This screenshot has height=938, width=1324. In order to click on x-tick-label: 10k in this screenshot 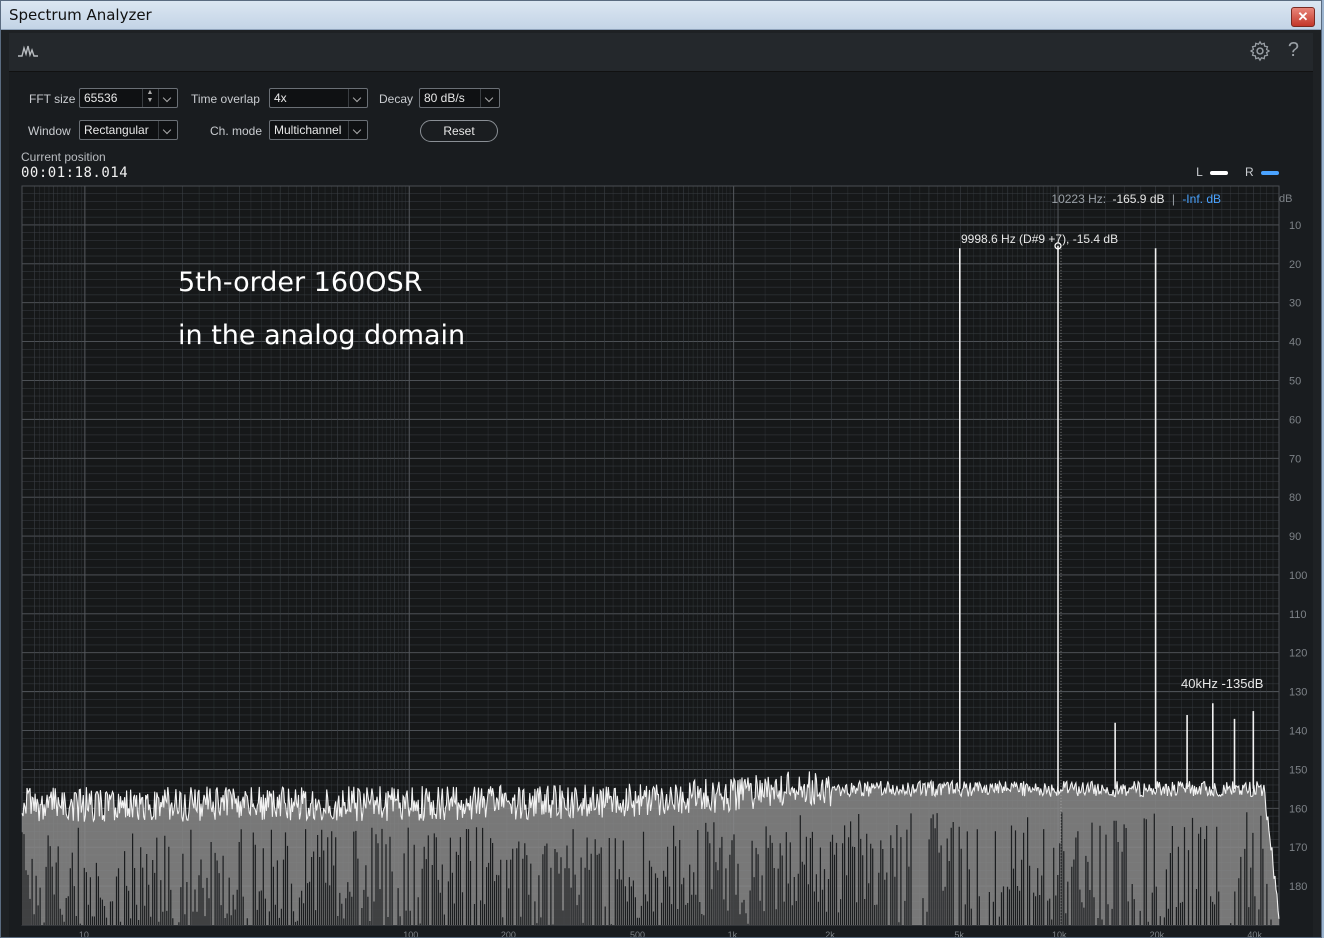, I will do `click(1059, 934)`.